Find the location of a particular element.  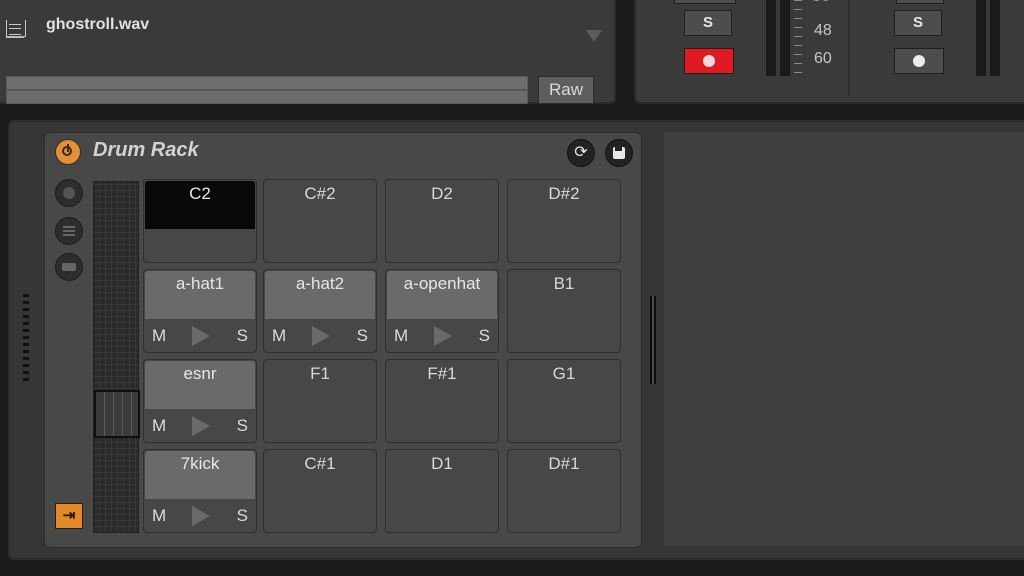

drum-pad: 7kick M S is located at coordinates (200, 491).